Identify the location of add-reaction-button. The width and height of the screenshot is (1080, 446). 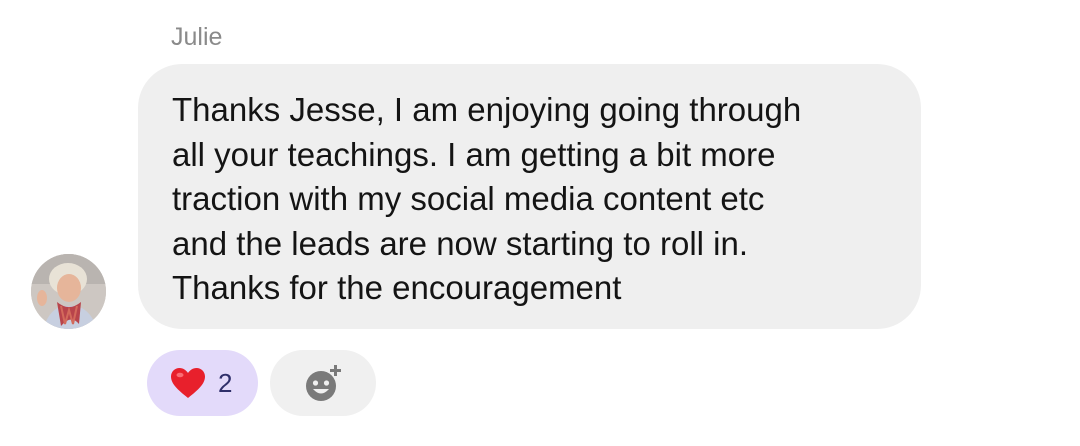
(323, 383).